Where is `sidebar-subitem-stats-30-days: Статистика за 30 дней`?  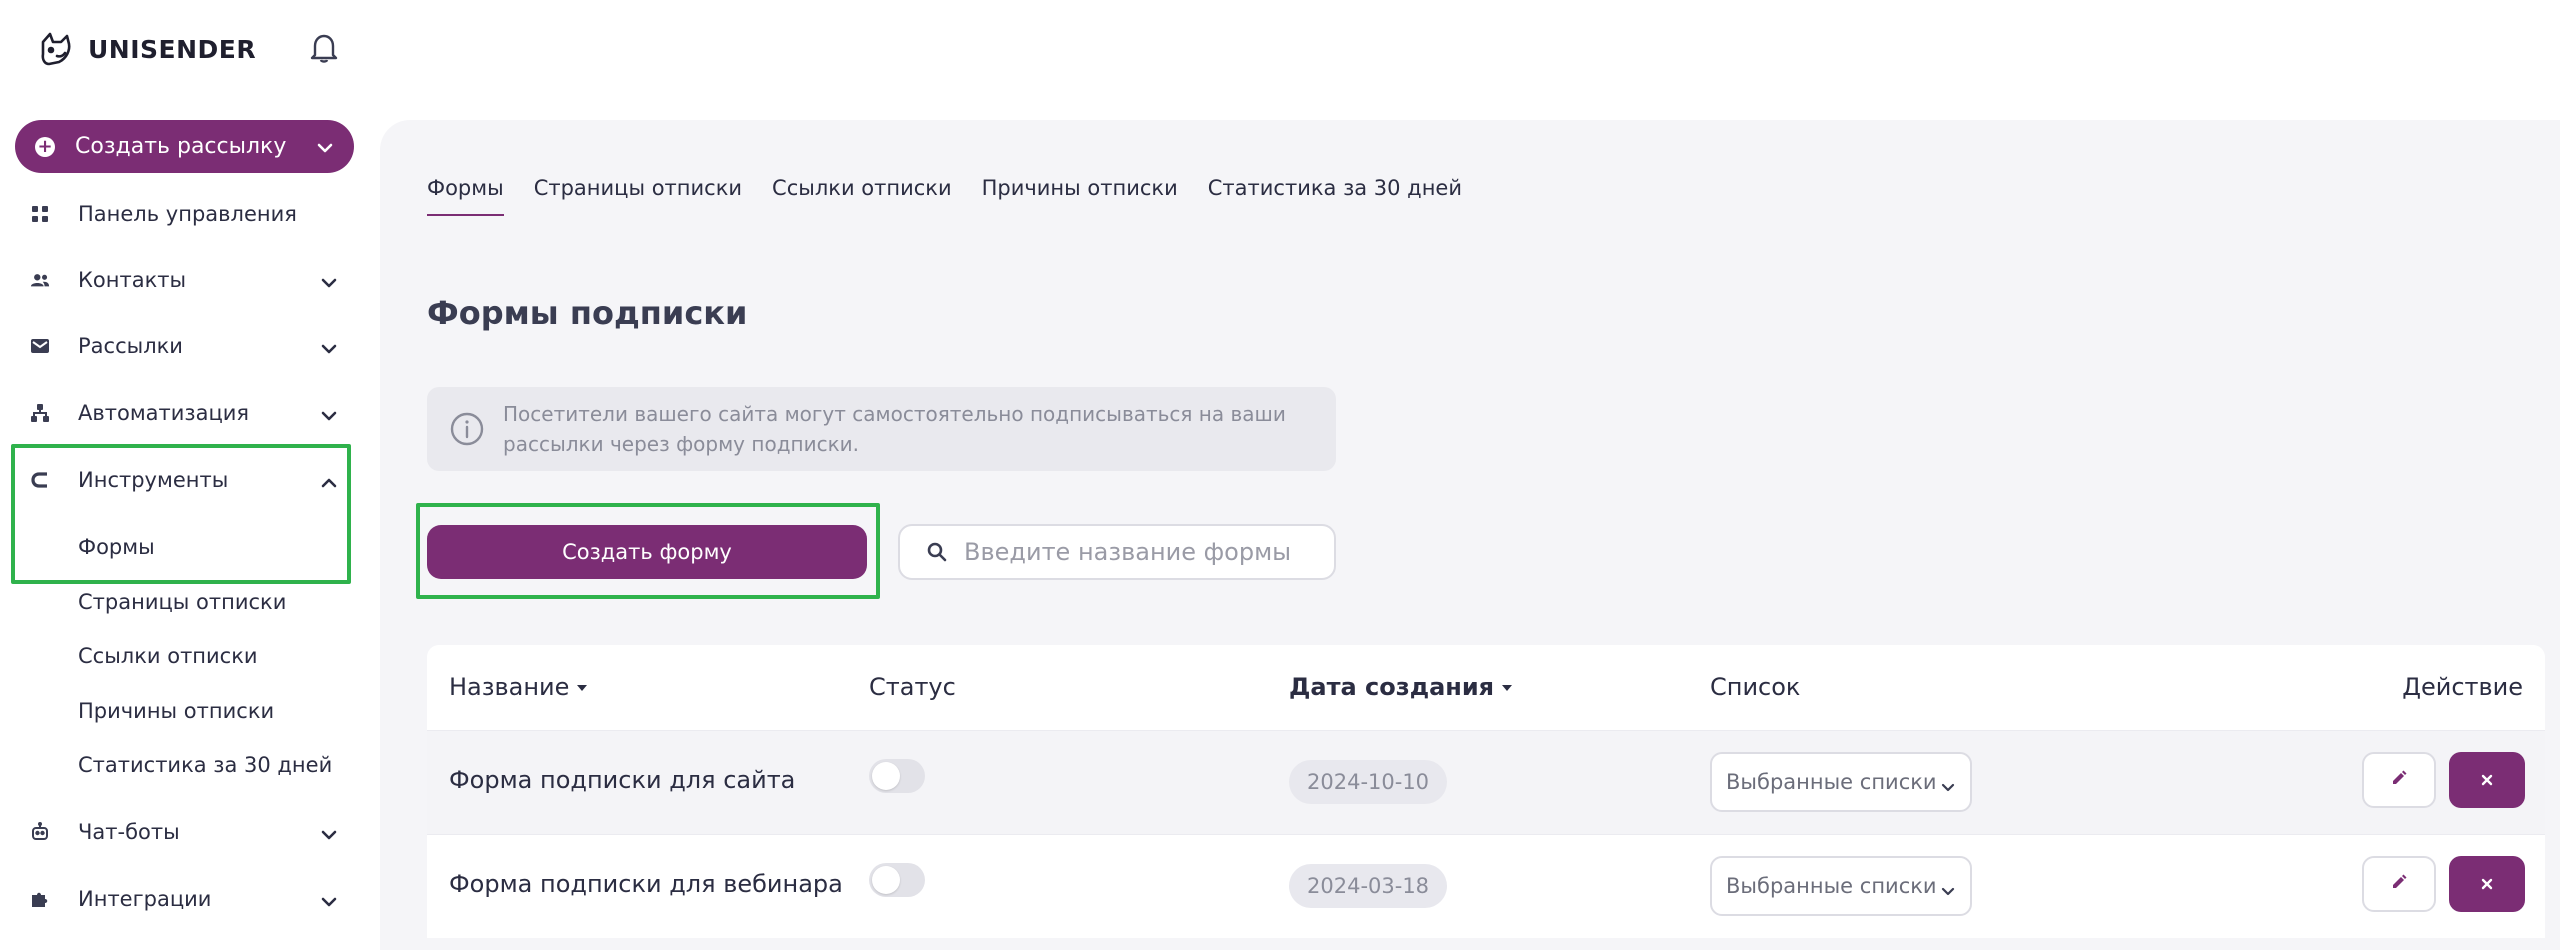
sidebar-subitem-stats-30-days: Статистика за 30 дней is located at coordinates (205, 765).